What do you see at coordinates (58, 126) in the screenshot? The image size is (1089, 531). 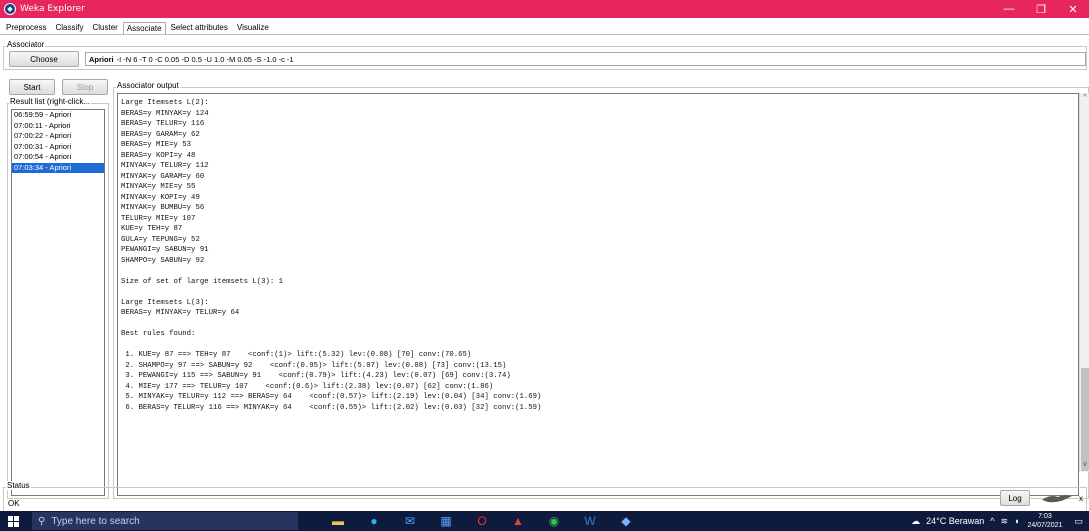 I see `result-item: 07:00:11 - Apriori` at bounding box center [58, 126].